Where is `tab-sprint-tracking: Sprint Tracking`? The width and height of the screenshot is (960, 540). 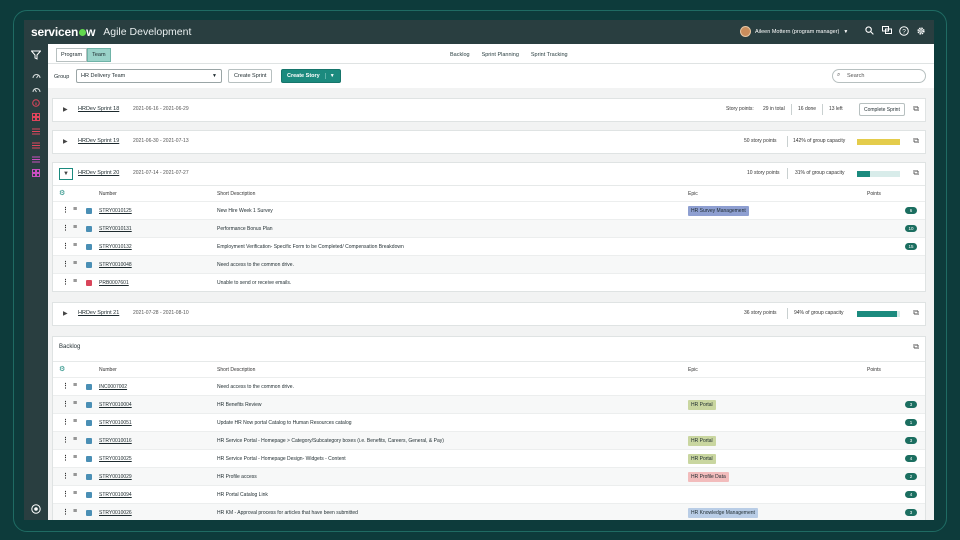 tab-sprint-tracking: Sprint Tracking is located at coordinates (549, 55).